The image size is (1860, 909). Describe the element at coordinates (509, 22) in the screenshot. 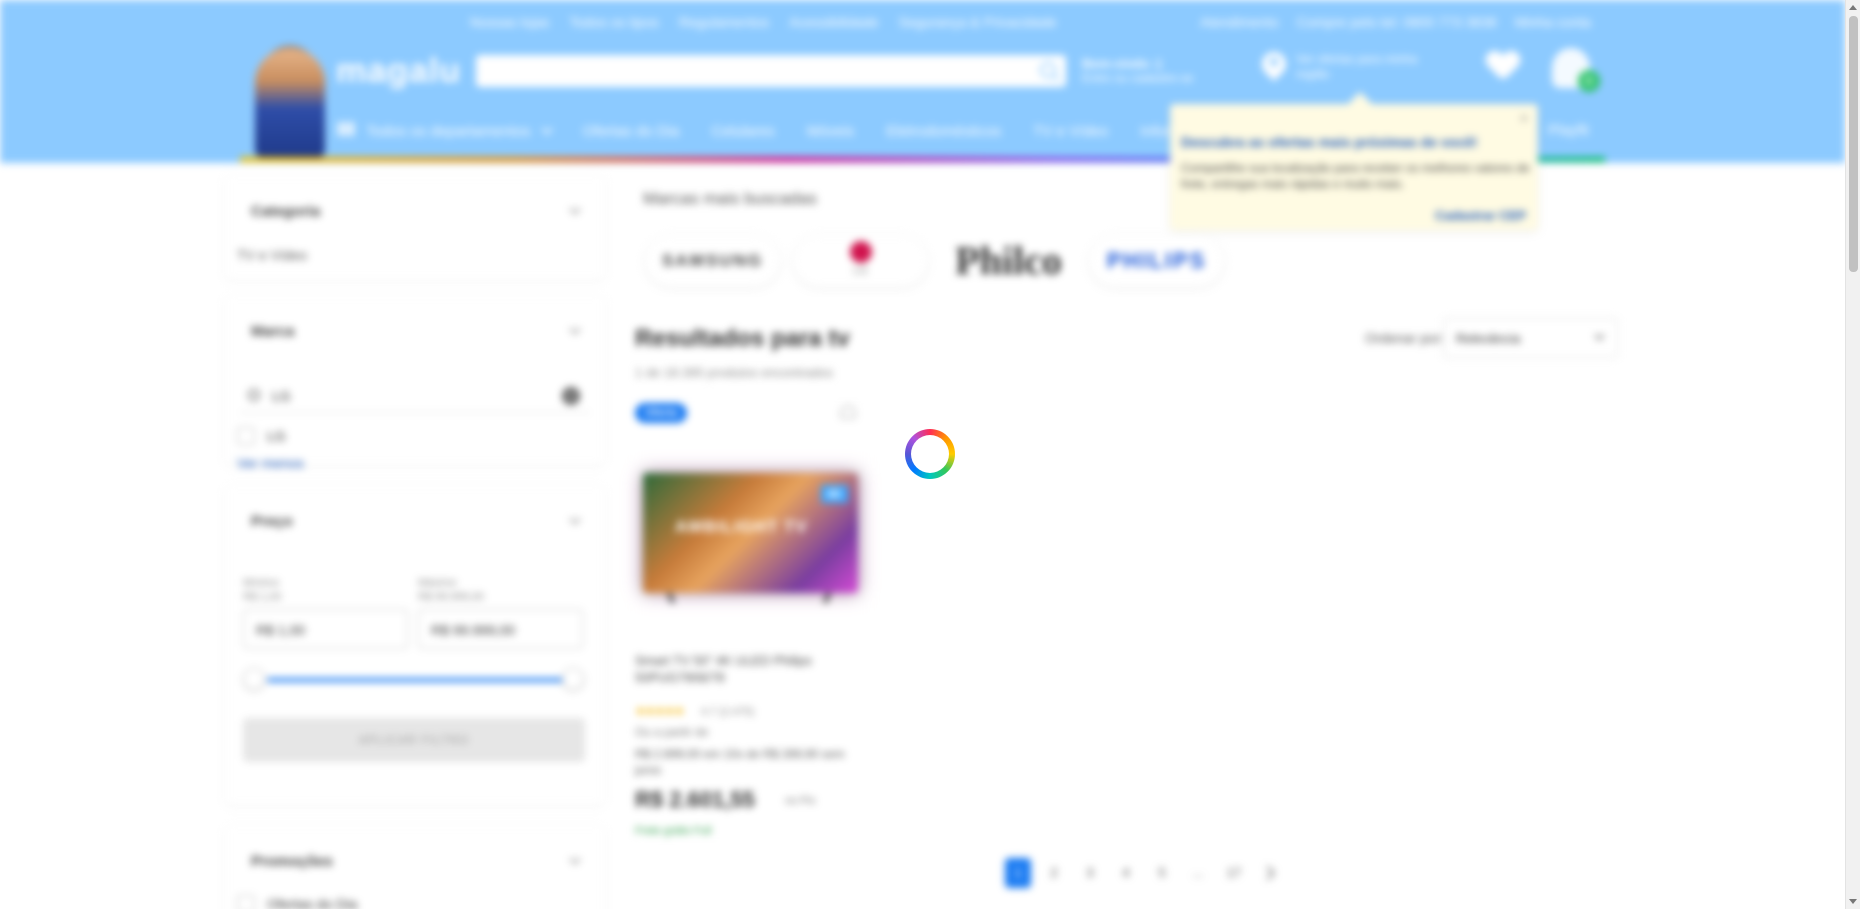

I see `top-link: Nossas lojas` at that location.